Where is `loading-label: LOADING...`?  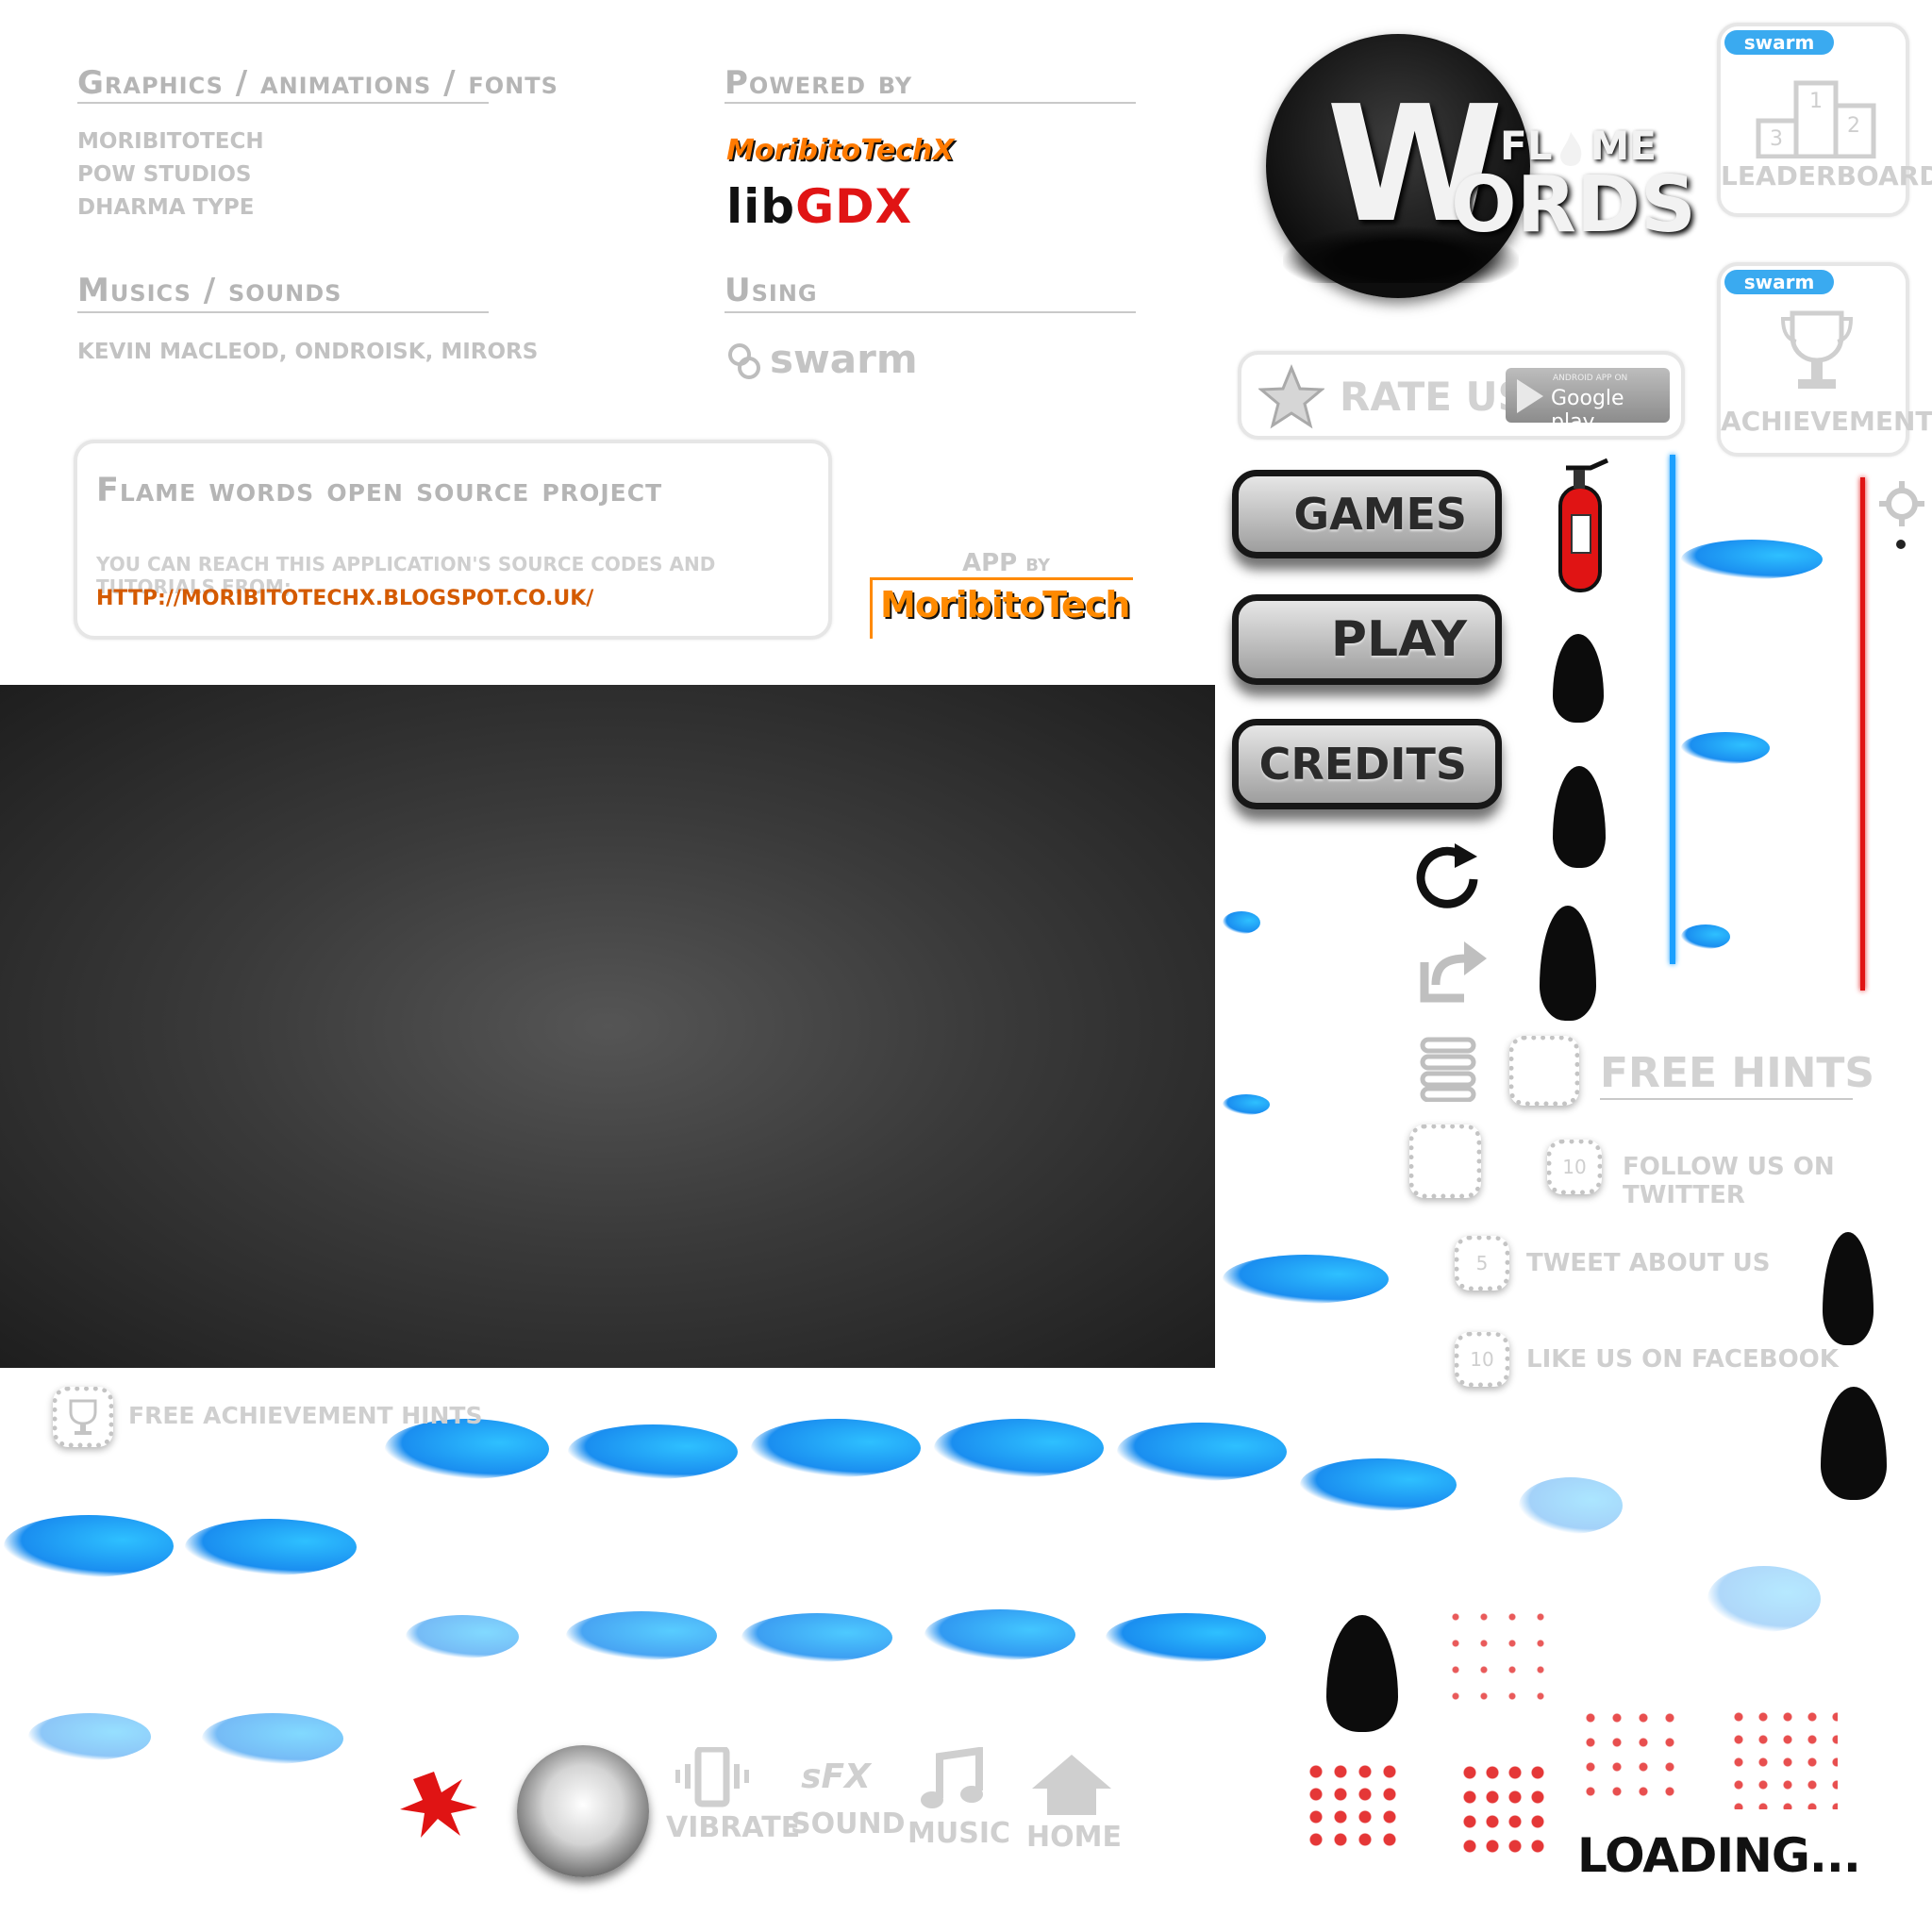 loading-label: LOADING... is located at coordinates (1719, 1856).